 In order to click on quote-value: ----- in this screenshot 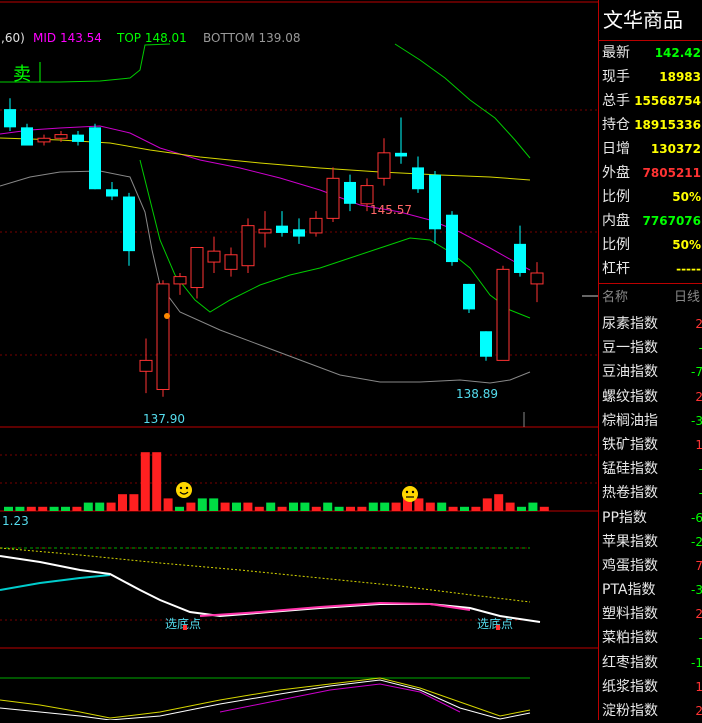, I will do `click(688, 269)`.